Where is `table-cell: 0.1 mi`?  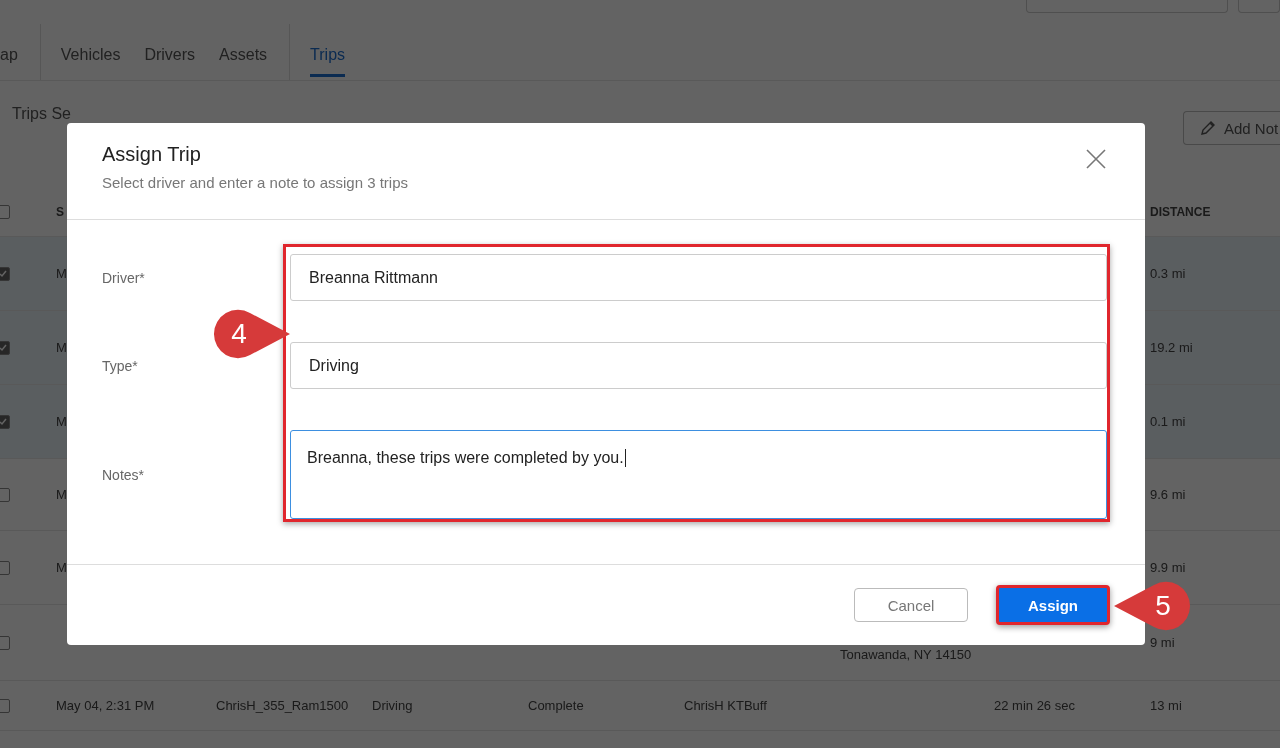 table-cell: 0.1 mi is located at coordinates (1168, 421).